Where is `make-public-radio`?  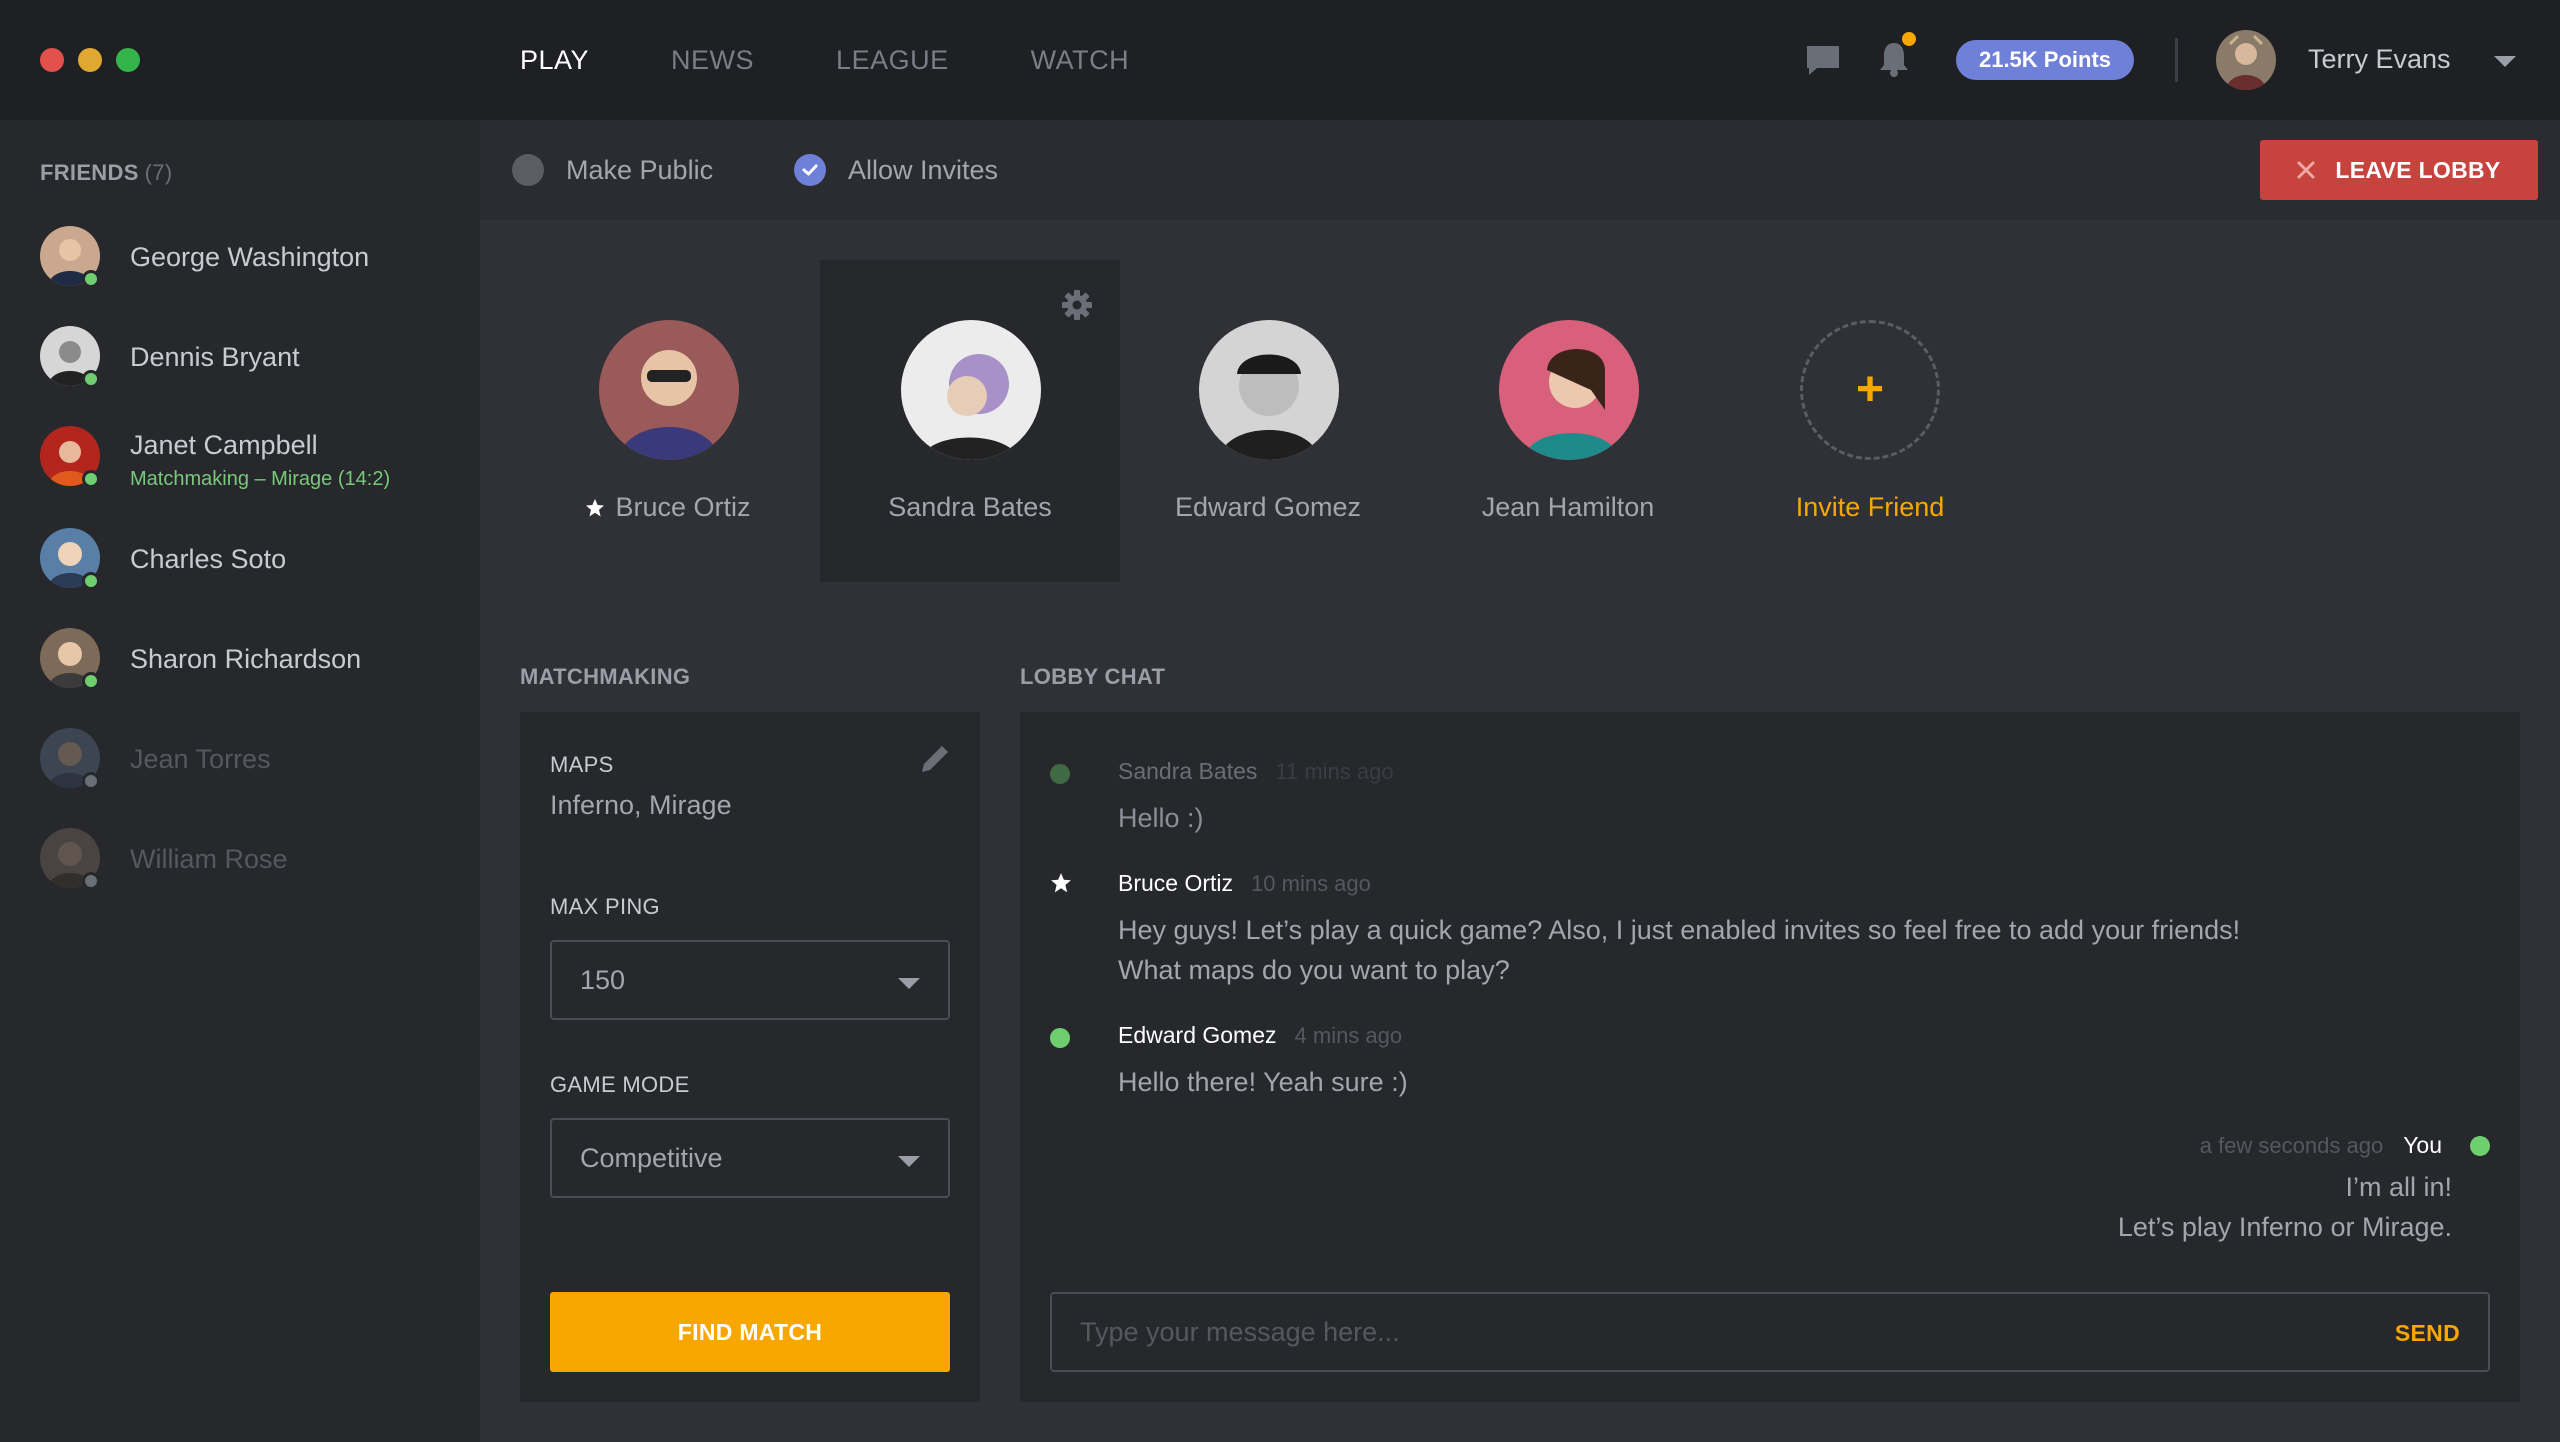
make-public-radio is located at coordinates (528, 170).